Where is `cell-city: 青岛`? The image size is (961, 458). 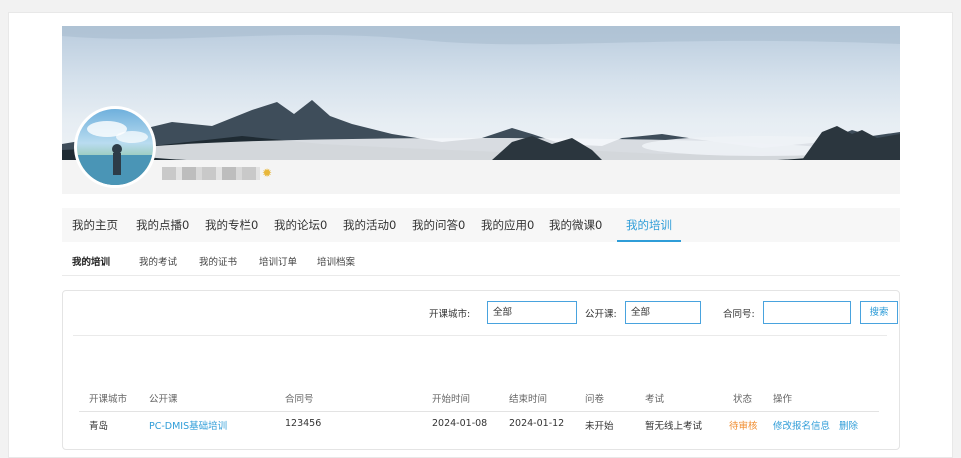 cell-city: 青岛 is located at coordinates (99, 426).